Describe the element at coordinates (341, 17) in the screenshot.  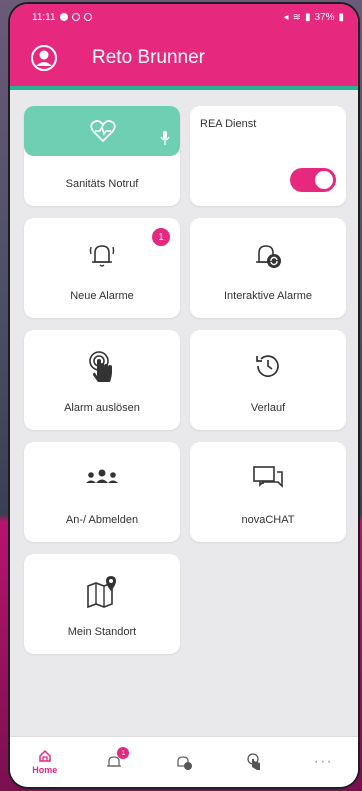
I see `battery-icon: ▮` at that location.